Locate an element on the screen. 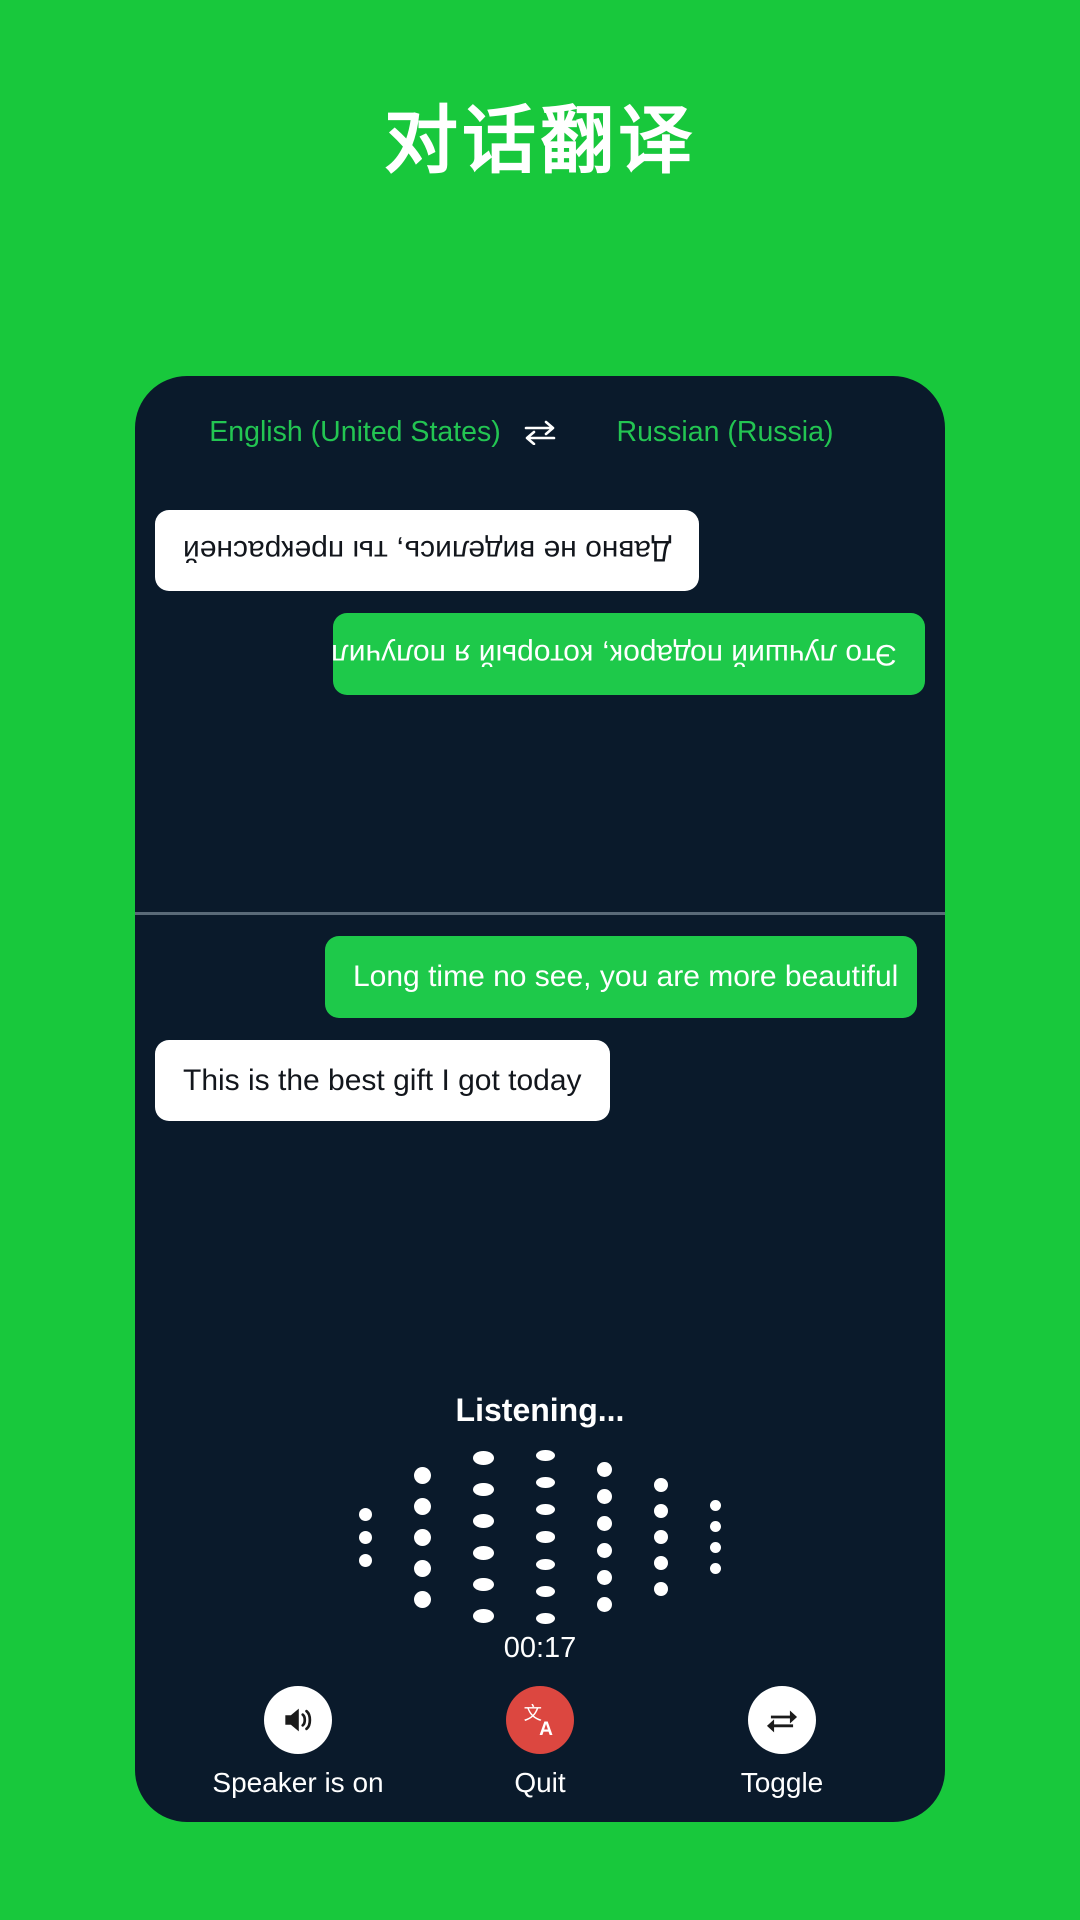 The width and height of the screenshot is (1080, 1920). target-language-selector: Russian (Russia) is located at coordinates (725, 432).